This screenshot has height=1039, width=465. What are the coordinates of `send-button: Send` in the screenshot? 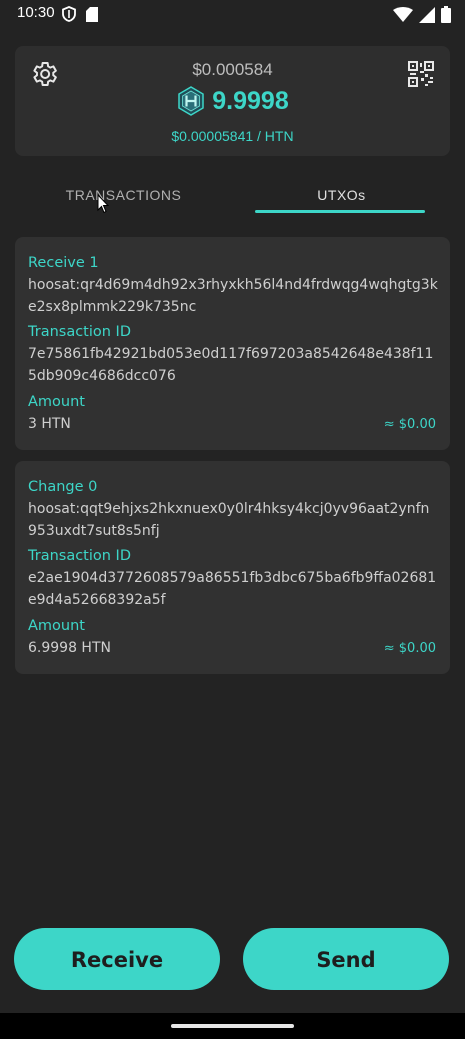 It's located at (346, 959).